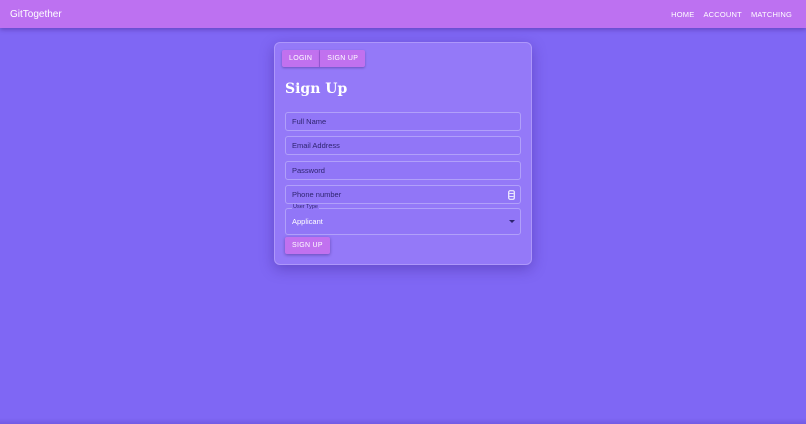 This screenshot has height=424, width=806. I want to click on full-name-placeholder: Full Name, so click(309, 121).